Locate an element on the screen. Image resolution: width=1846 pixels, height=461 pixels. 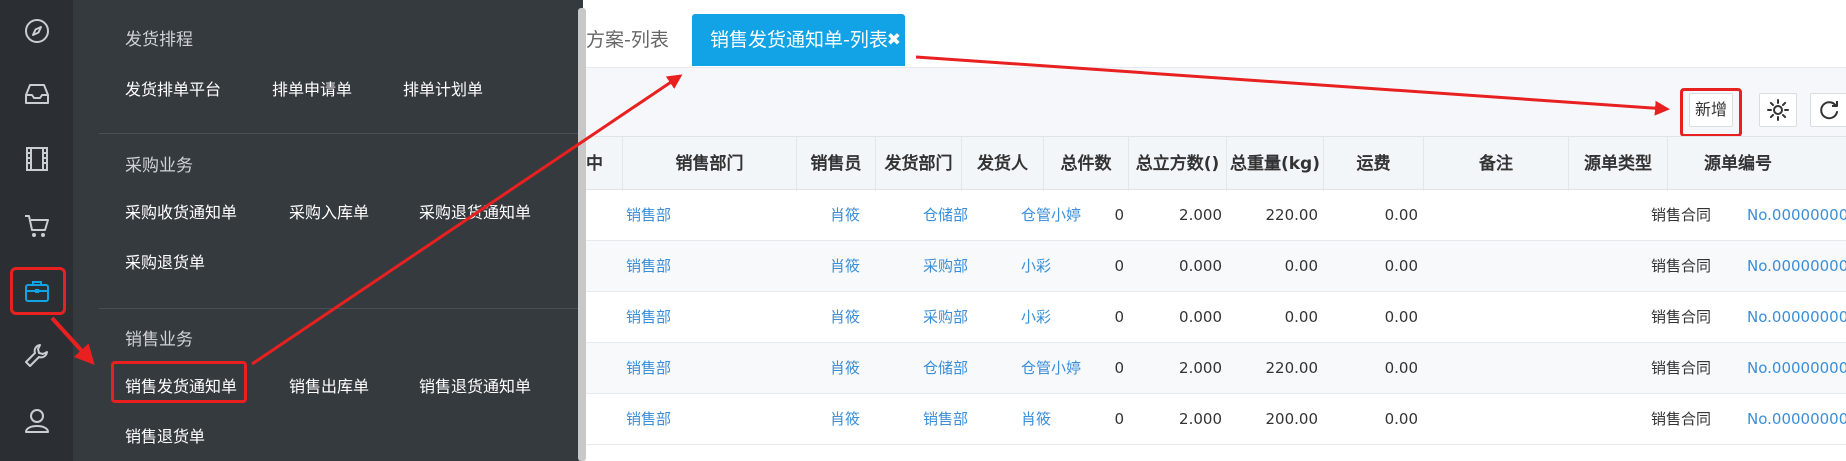
column-header: 中 is located at coordinates (604, 164).